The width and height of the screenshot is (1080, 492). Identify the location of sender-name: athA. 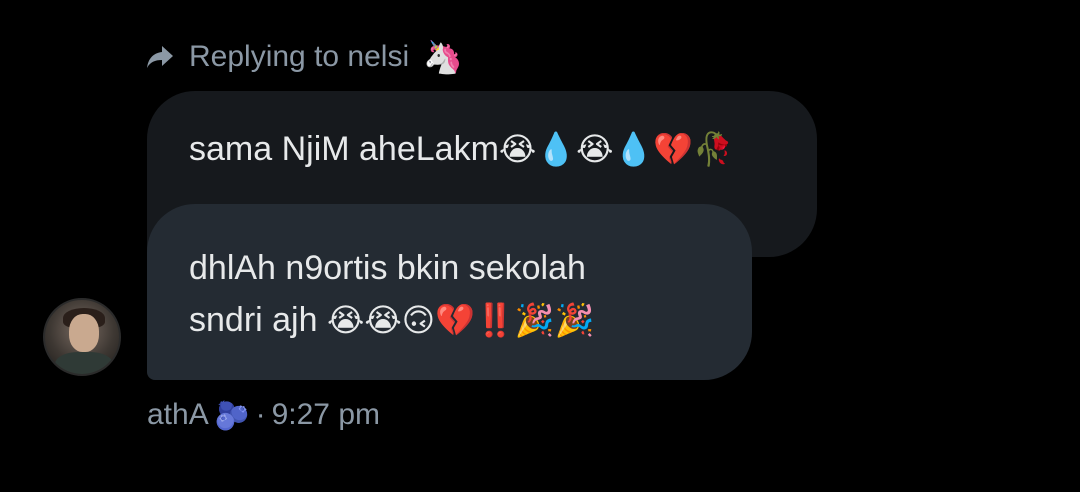
(178, 415).